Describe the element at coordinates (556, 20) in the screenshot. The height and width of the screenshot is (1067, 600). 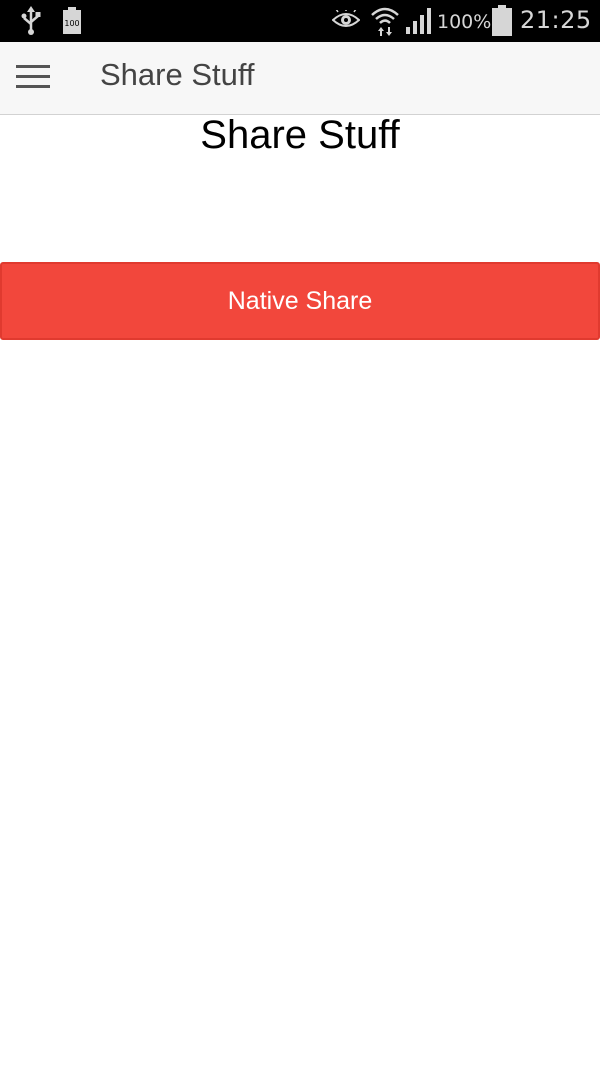
I see `clock: 21:25` at that location.